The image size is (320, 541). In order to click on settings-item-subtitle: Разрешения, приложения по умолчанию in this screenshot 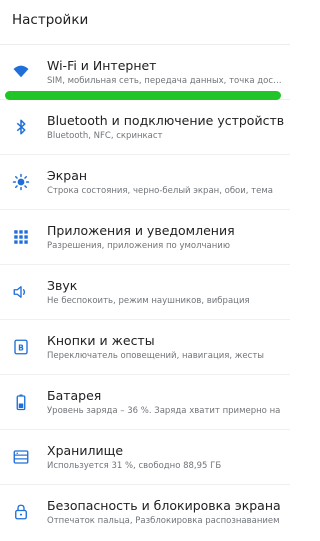, I will do `click(138, 246)`.